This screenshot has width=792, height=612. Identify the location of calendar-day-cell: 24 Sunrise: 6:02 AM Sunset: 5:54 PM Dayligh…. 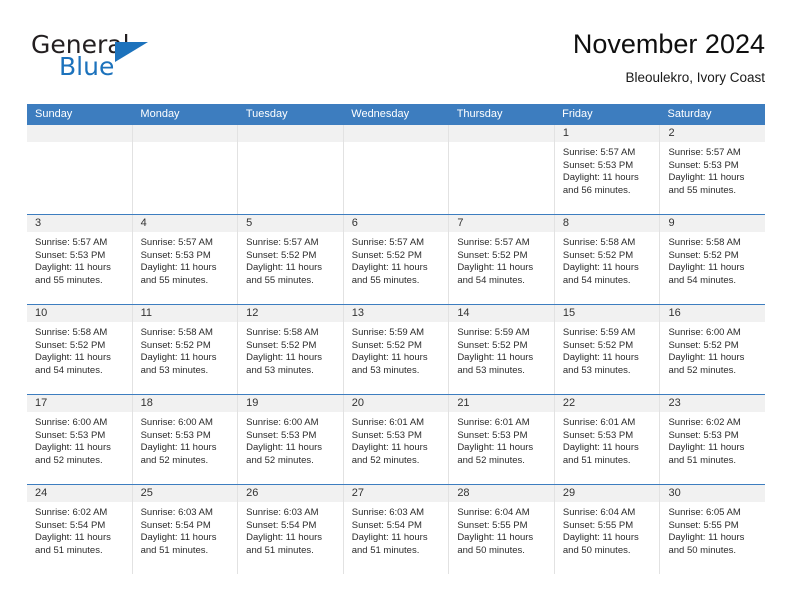
(80, 529).